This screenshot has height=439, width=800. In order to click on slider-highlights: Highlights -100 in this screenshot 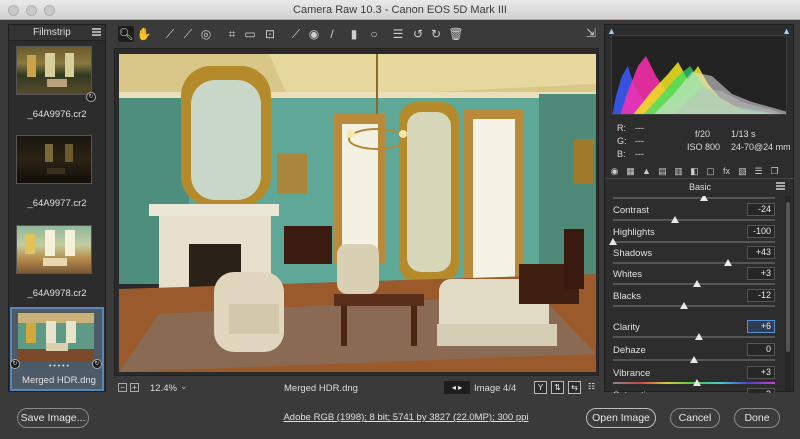, I will do `click(692, 236)`.